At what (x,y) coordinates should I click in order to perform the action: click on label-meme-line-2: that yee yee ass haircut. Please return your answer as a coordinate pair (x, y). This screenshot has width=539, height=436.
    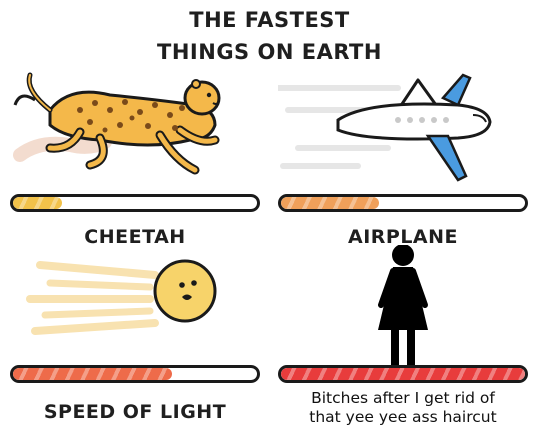
    Looking at the image, I should click on (403, 417).